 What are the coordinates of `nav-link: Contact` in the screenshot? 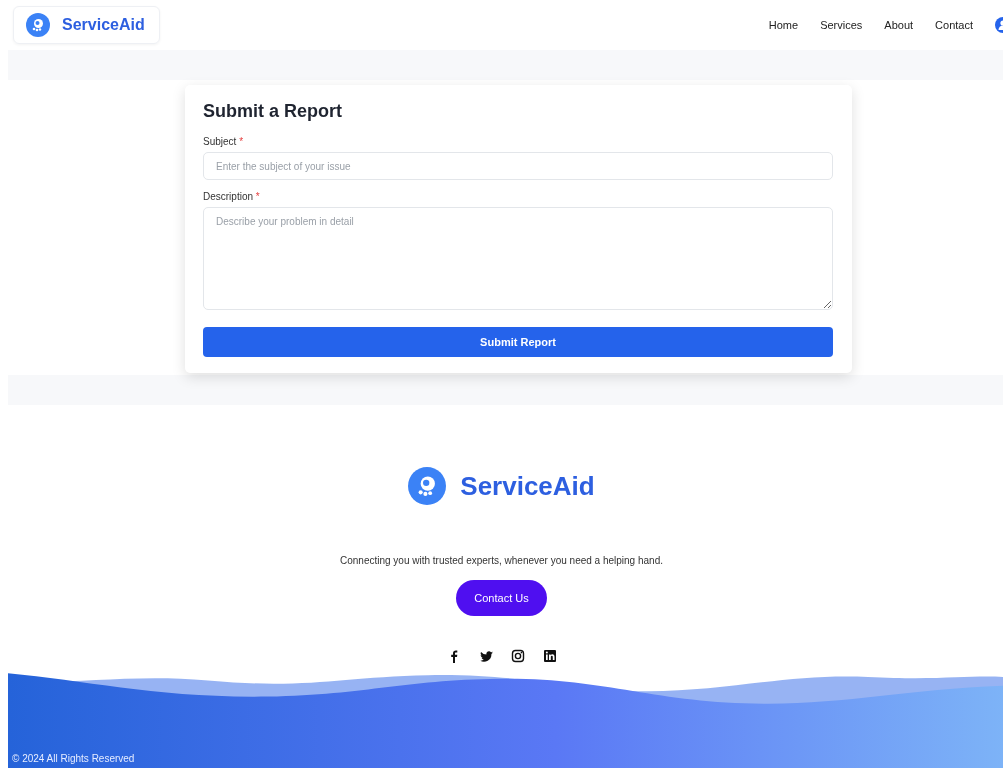 It's located at (954, 25).